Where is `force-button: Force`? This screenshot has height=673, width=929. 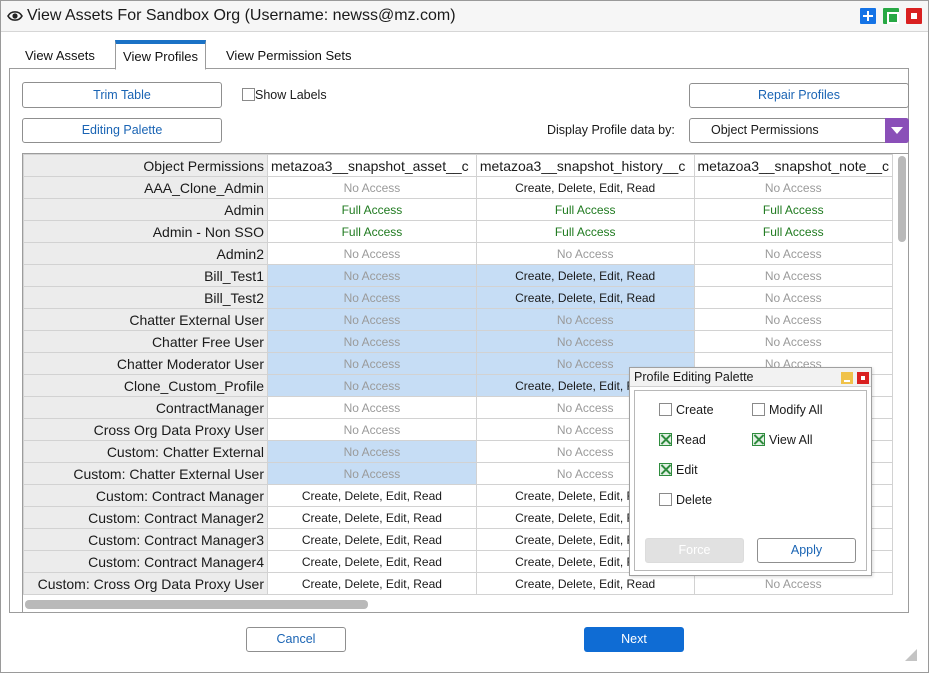
force-button: Force is located at coordinates (694, 550).